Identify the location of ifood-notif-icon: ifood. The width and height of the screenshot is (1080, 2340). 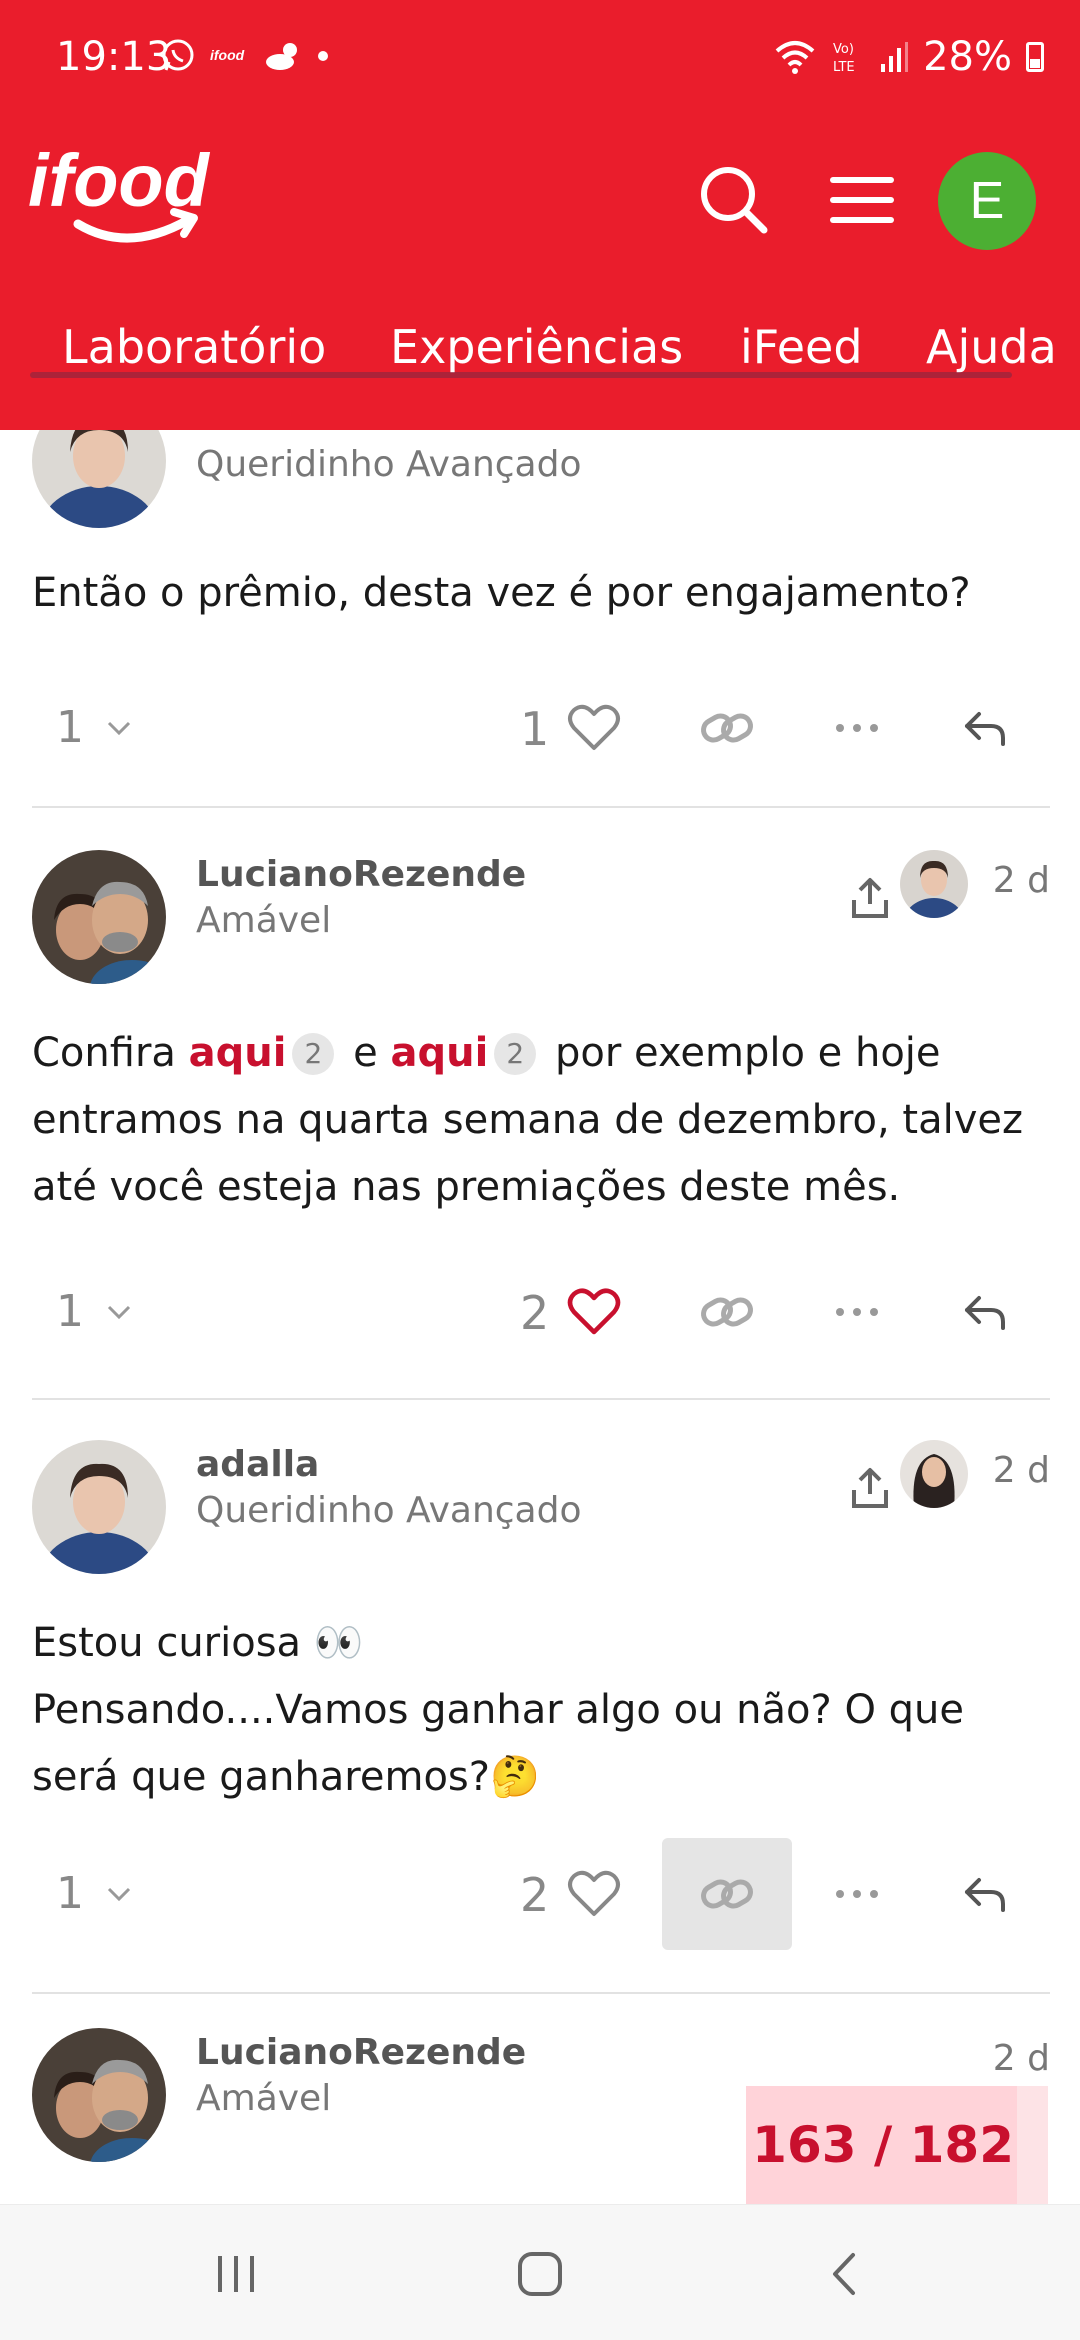
(227, 55).